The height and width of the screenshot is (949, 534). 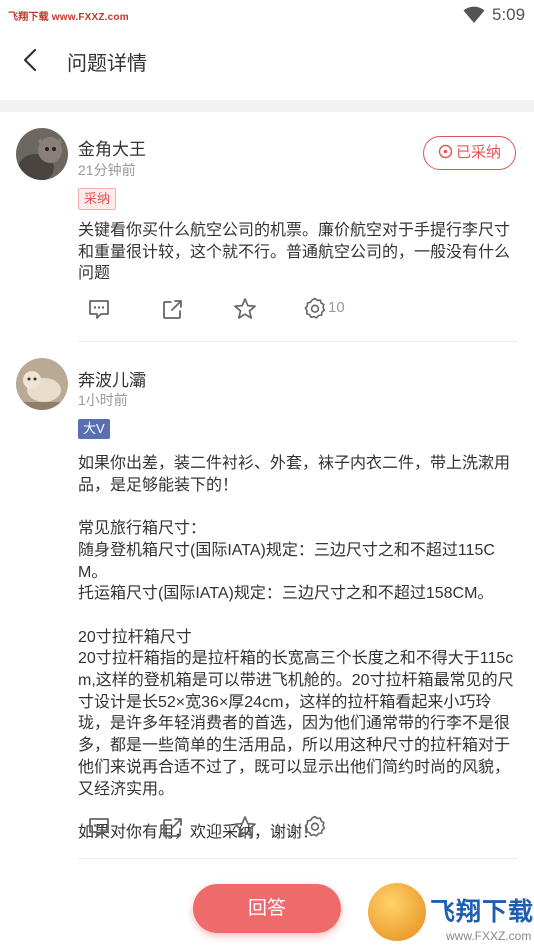 I want to click on watermark-text: 飞翔下载 www.FXXZ.com, so click(x=68, y=17).